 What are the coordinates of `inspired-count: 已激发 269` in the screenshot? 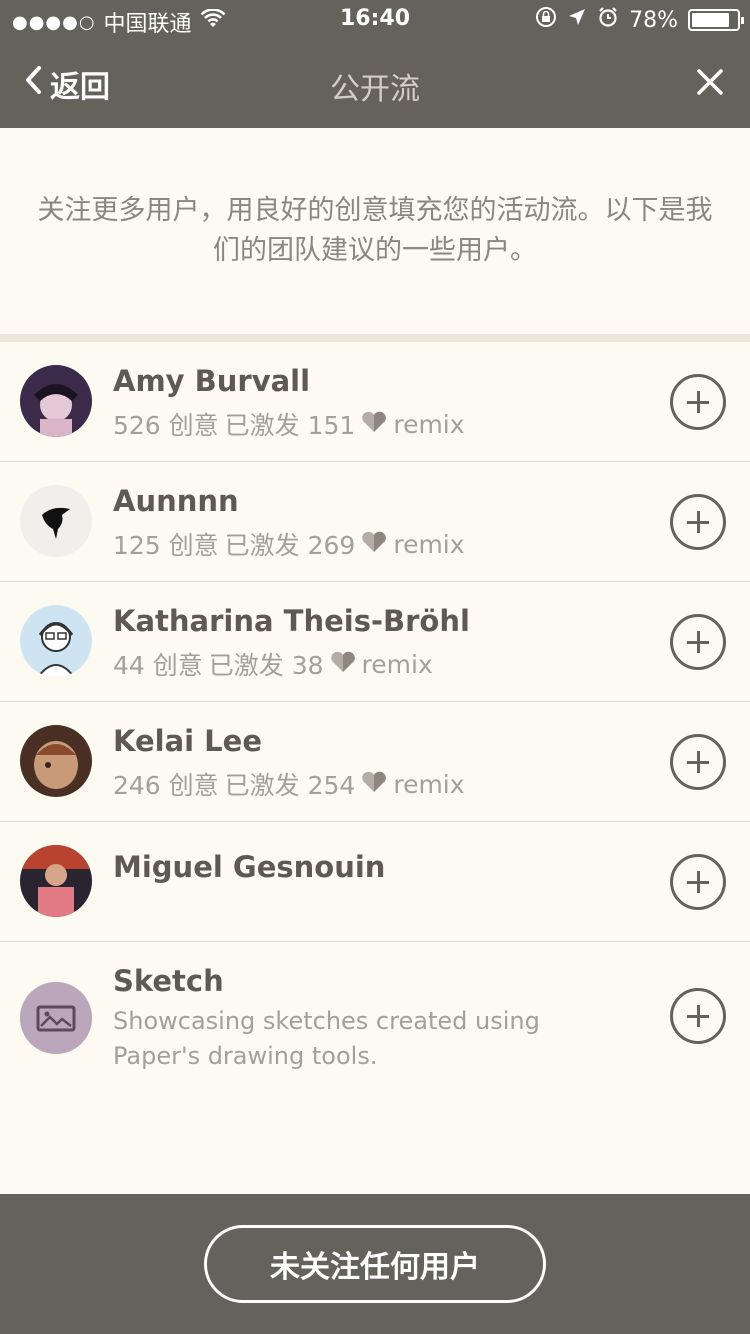 It's located at (290, 545).